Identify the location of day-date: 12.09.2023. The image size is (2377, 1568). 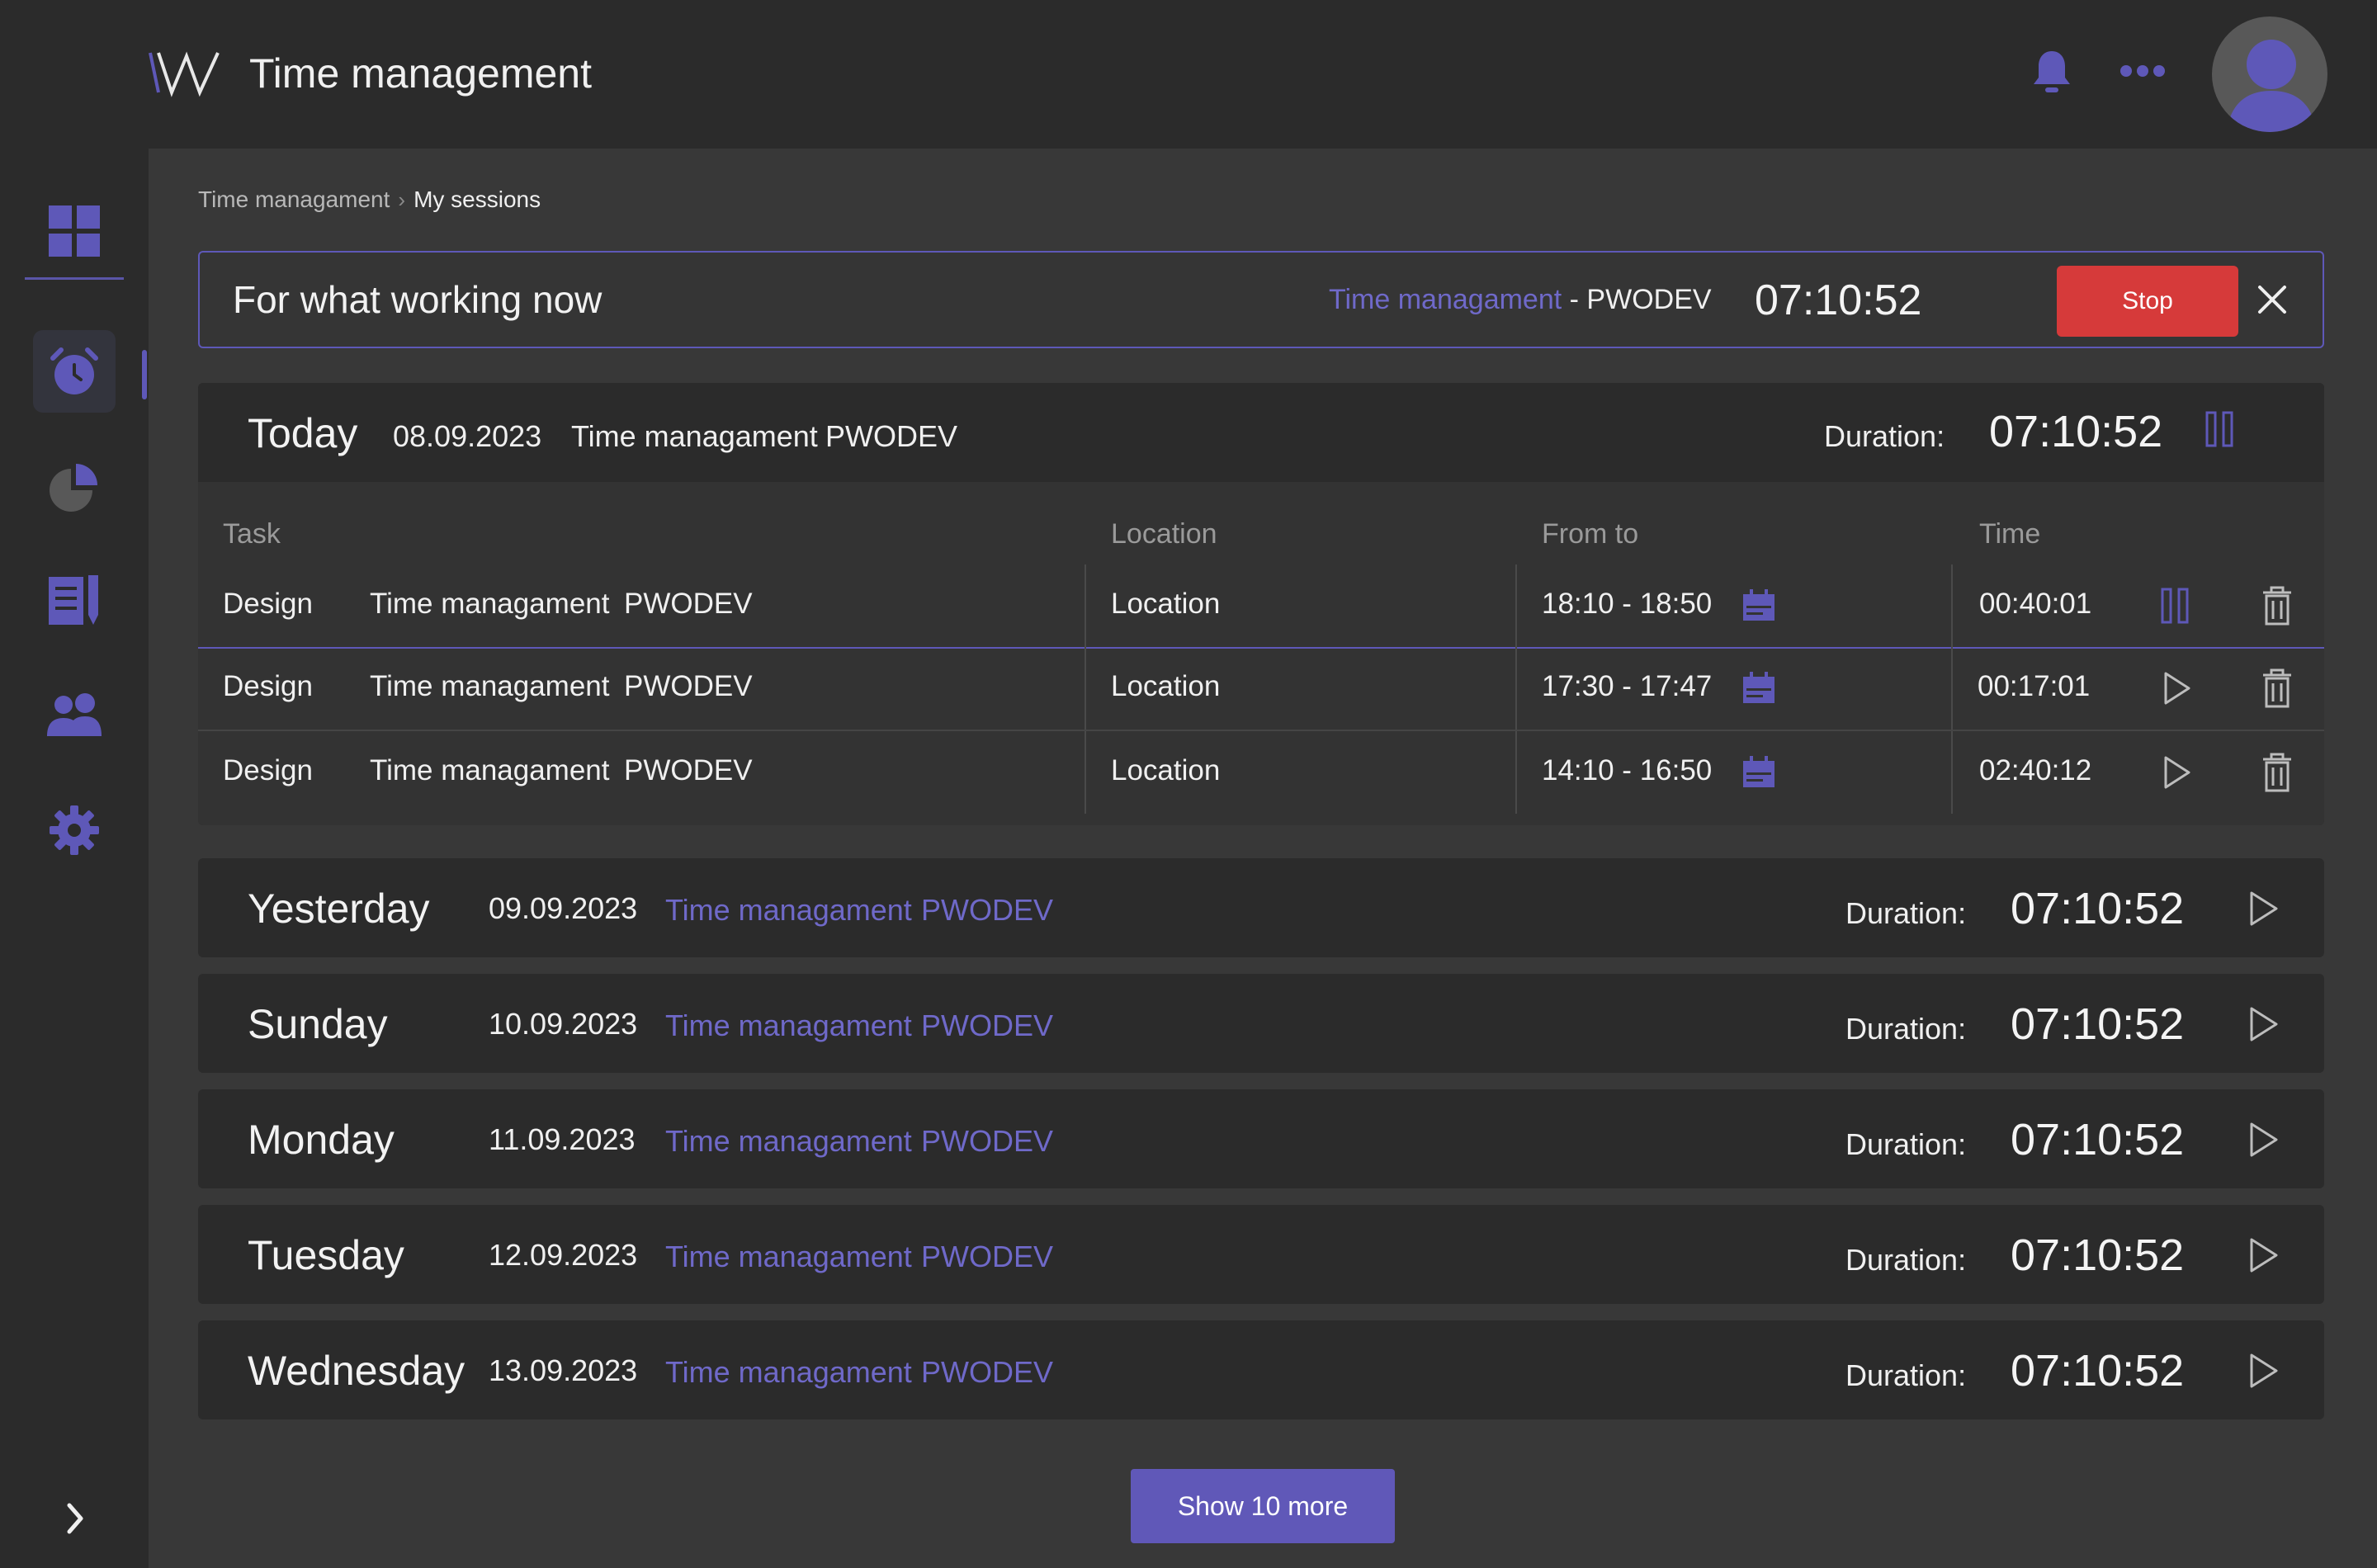
(563, 1255).